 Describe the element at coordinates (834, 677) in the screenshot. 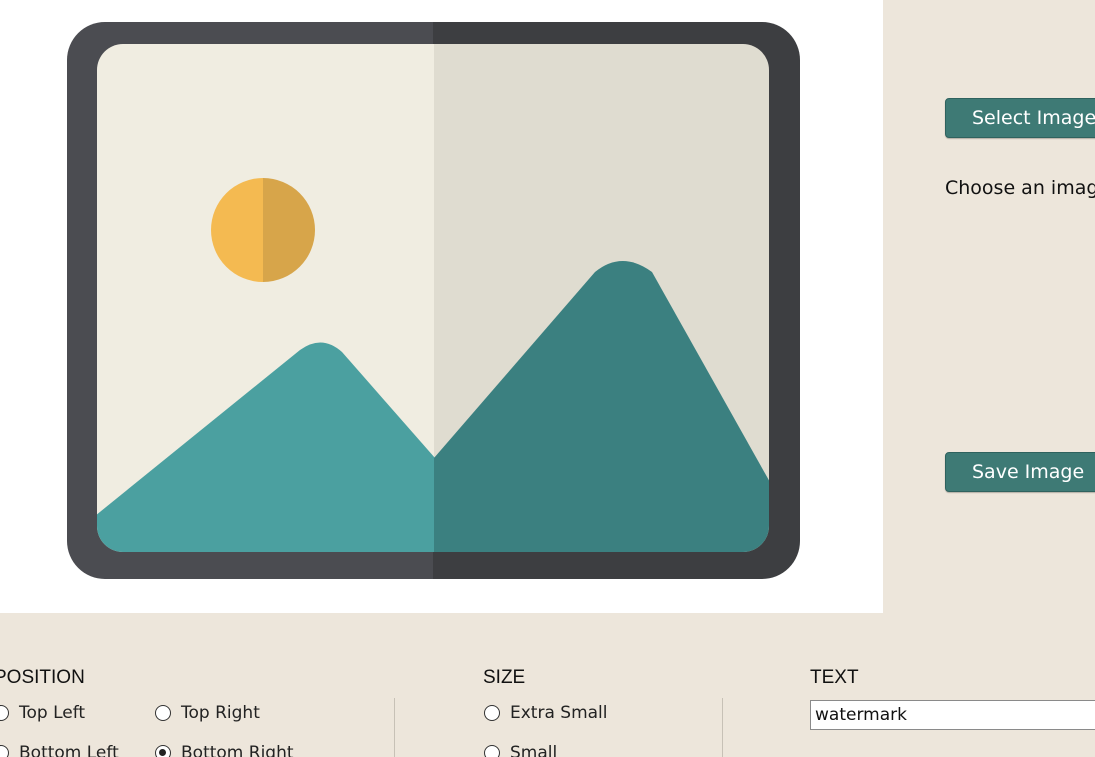

I see `text-section-title: TEXT` at that location.